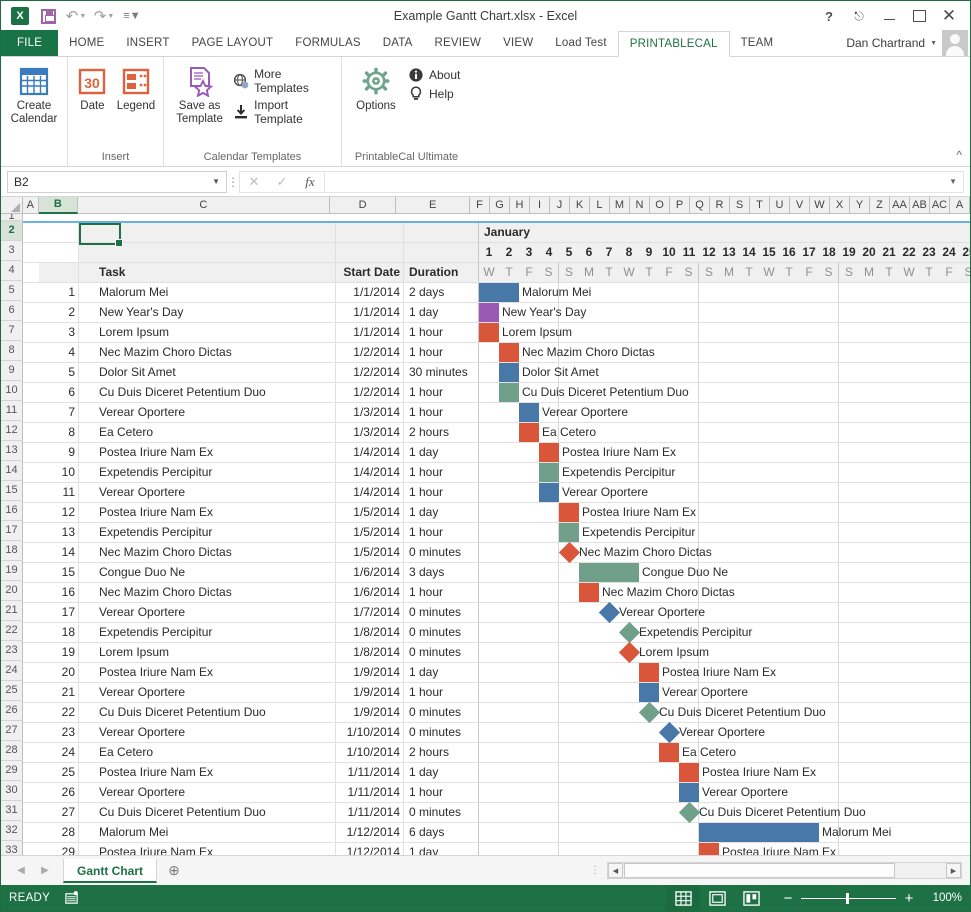 The height and width of the screenshot is (912, 971). What do you see at coordinates (849, 253) in the screenshot?
I see `day-number-19: 19` at bounding box center [849, 253].